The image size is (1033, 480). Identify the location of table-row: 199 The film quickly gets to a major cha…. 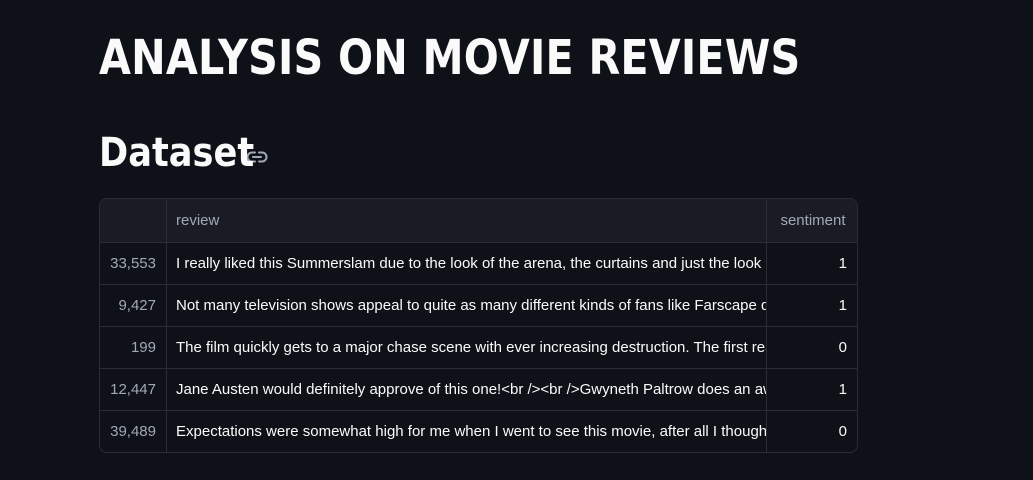
(478, 347).